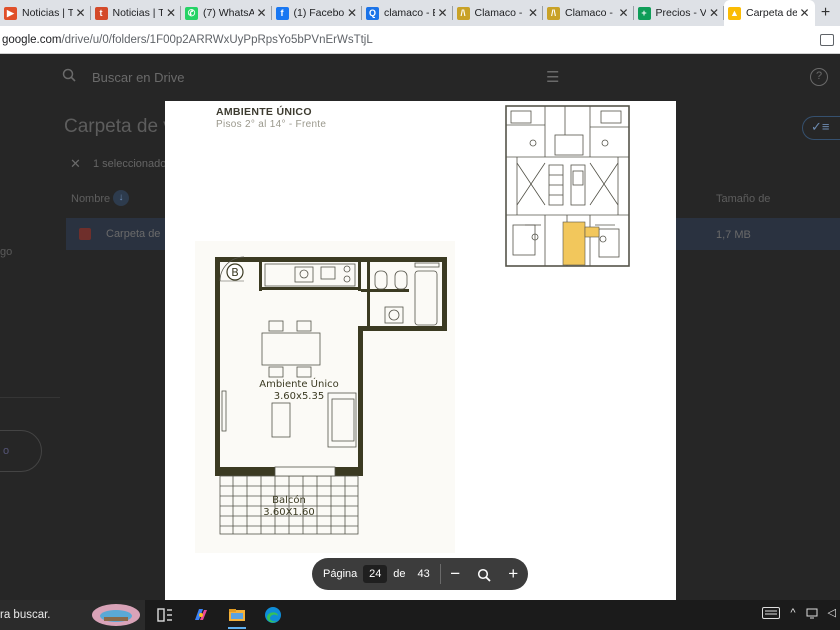 The width and height of the screenshot is (840, 630). What do you see at coordinates (792, 613) in the screenshot?
I see `tray-overflow-icon: ^` at bounding box center [792, 613].